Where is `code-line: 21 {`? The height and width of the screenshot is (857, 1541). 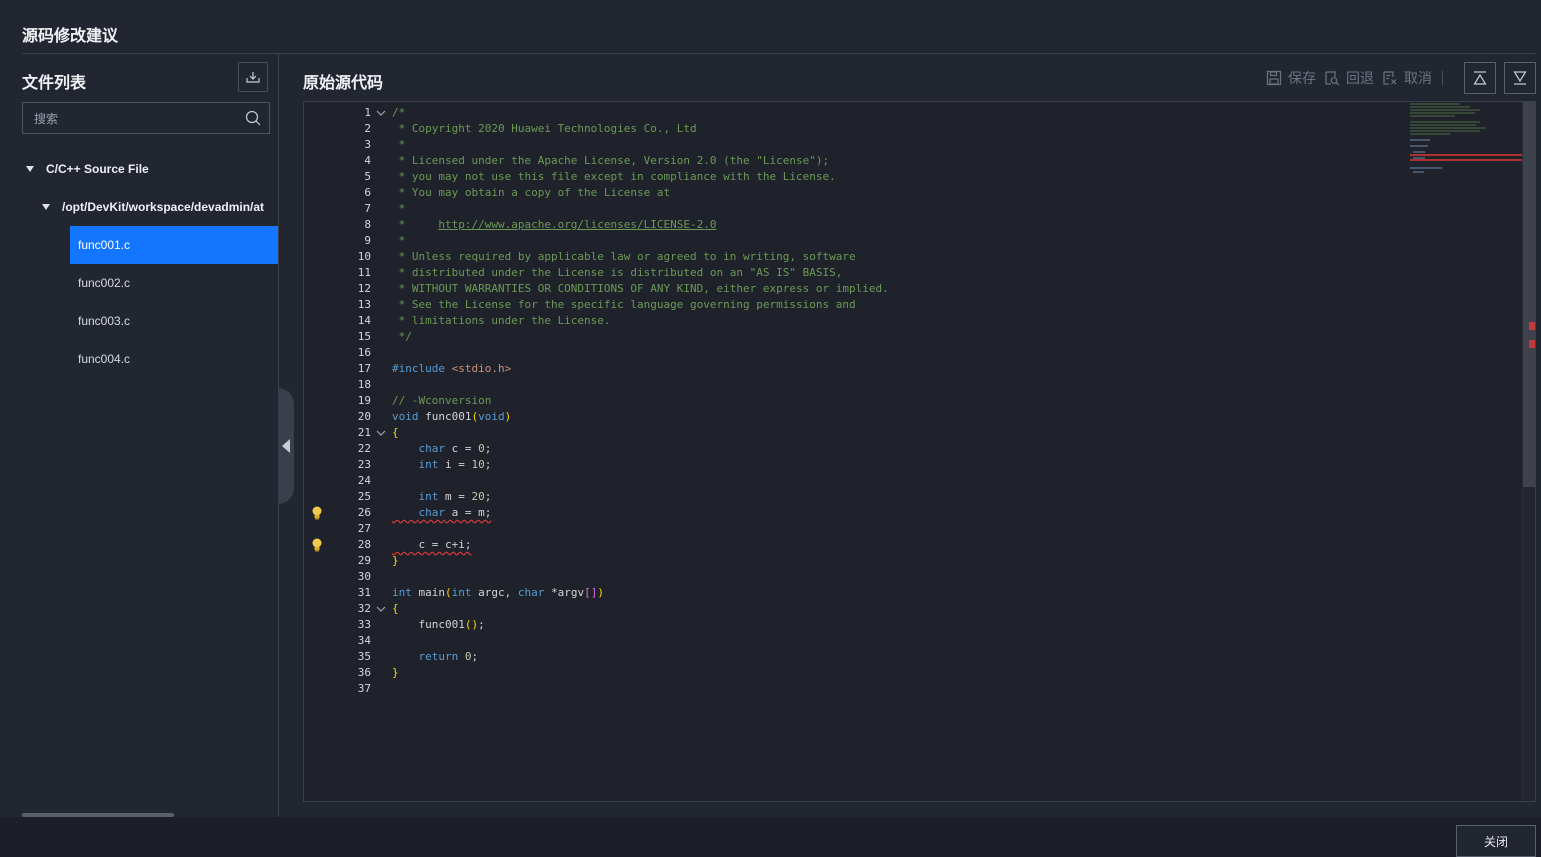
code-line: 21 { is located at coordinates (854, 433).